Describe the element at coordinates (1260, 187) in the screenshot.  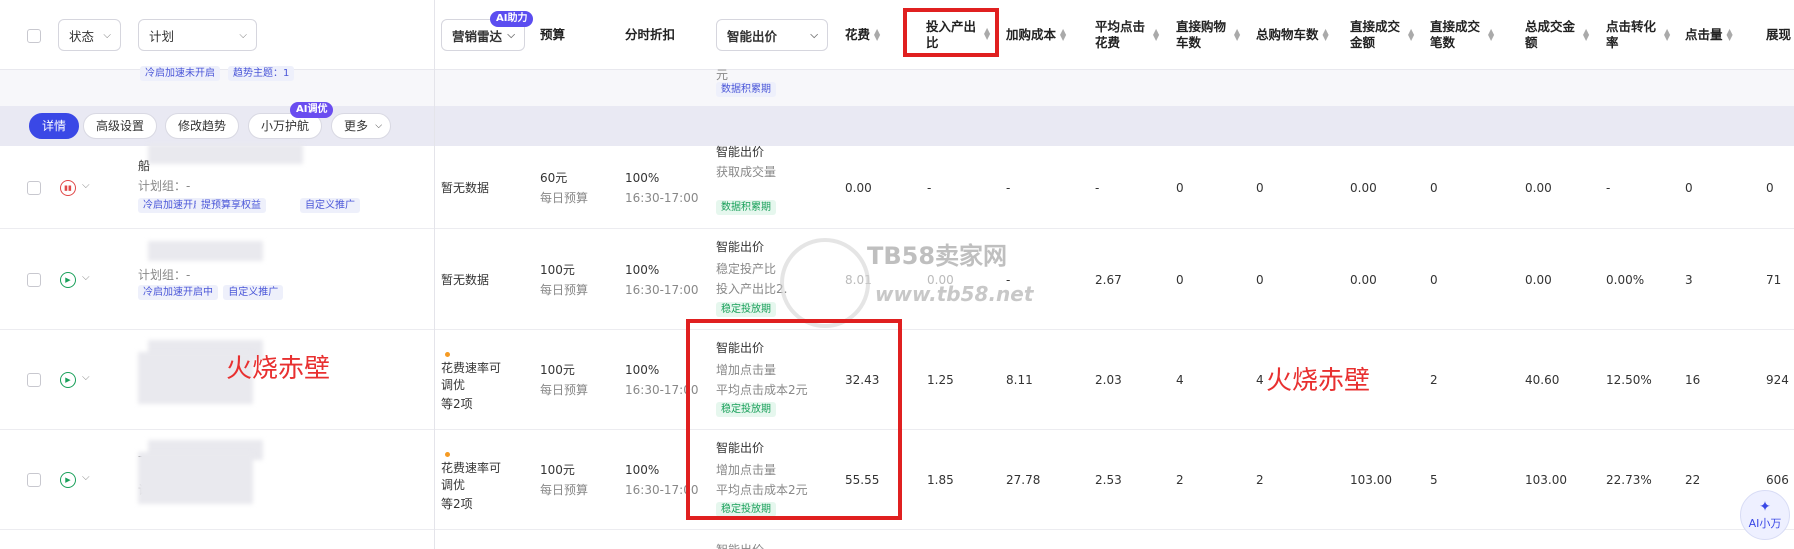
I see `metric-total-cart: 0` at that location.